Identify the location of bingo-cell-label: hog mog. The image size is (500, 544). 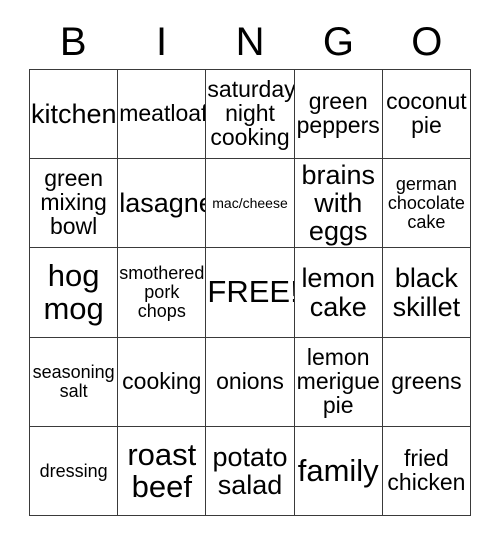
(73, 292).